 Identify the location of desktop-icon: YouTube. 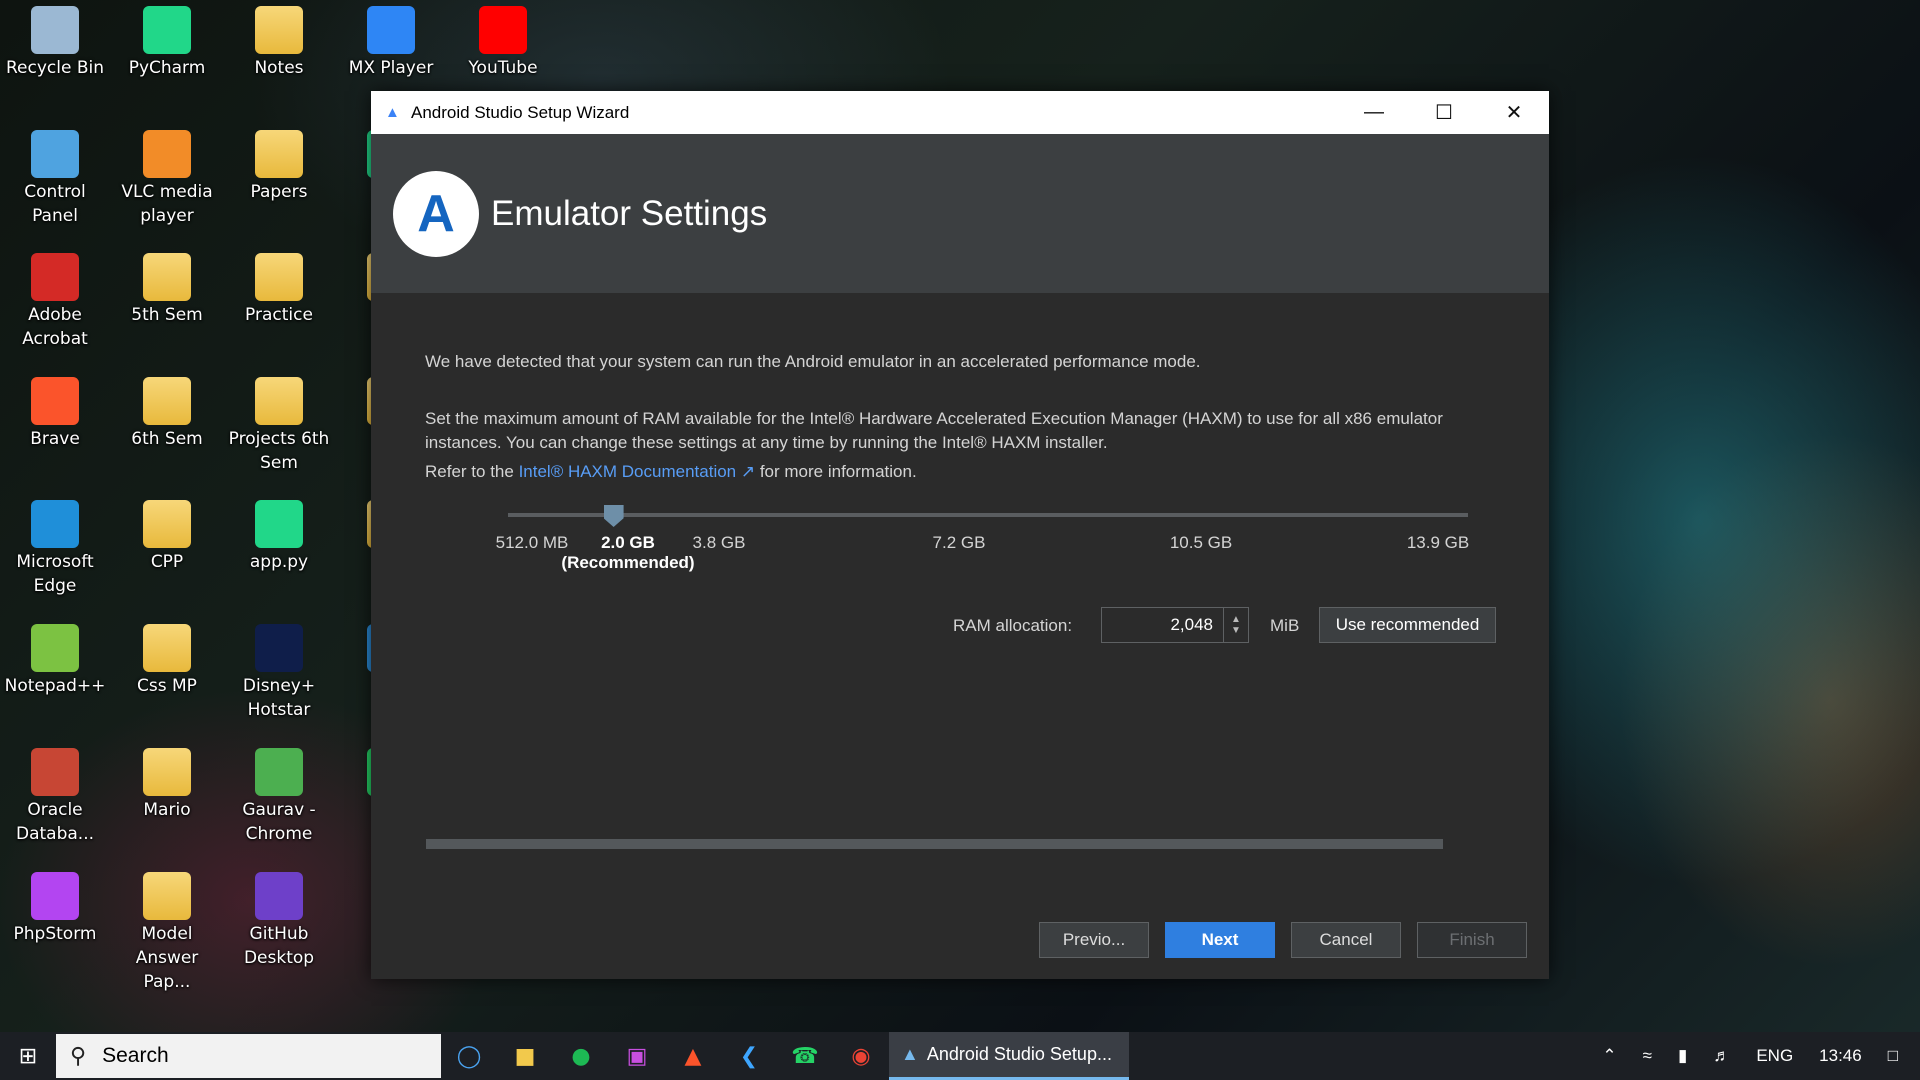
(503, 43).